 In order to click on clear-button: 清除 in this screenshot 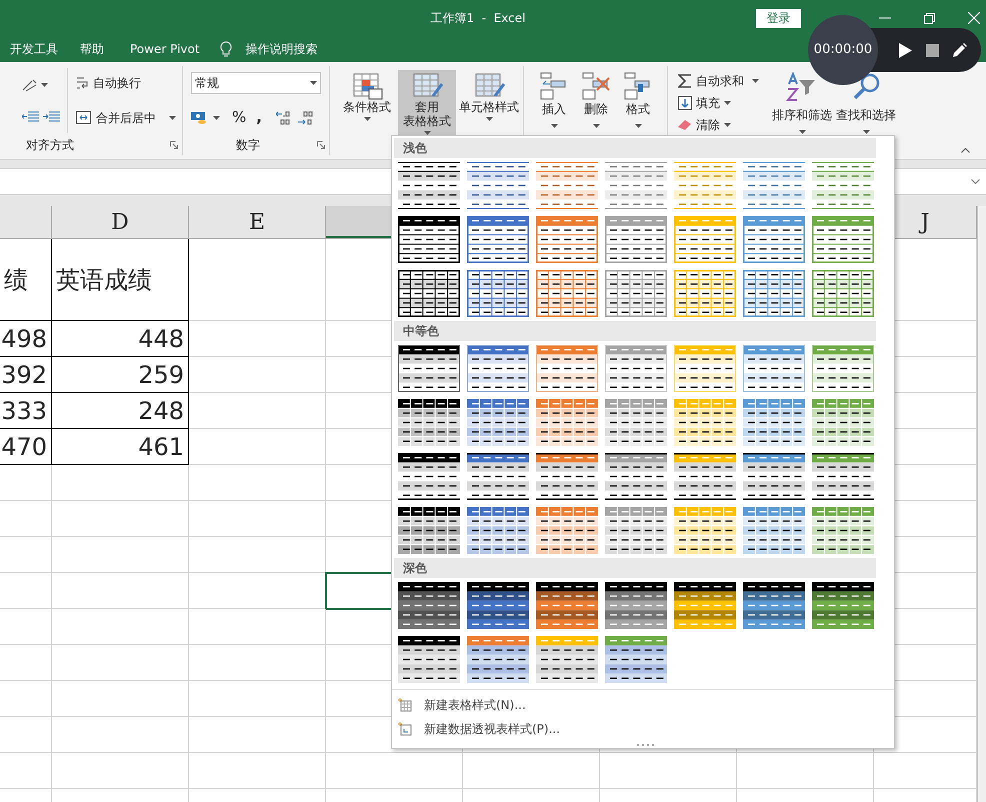, I will do `click(724, 125)`.